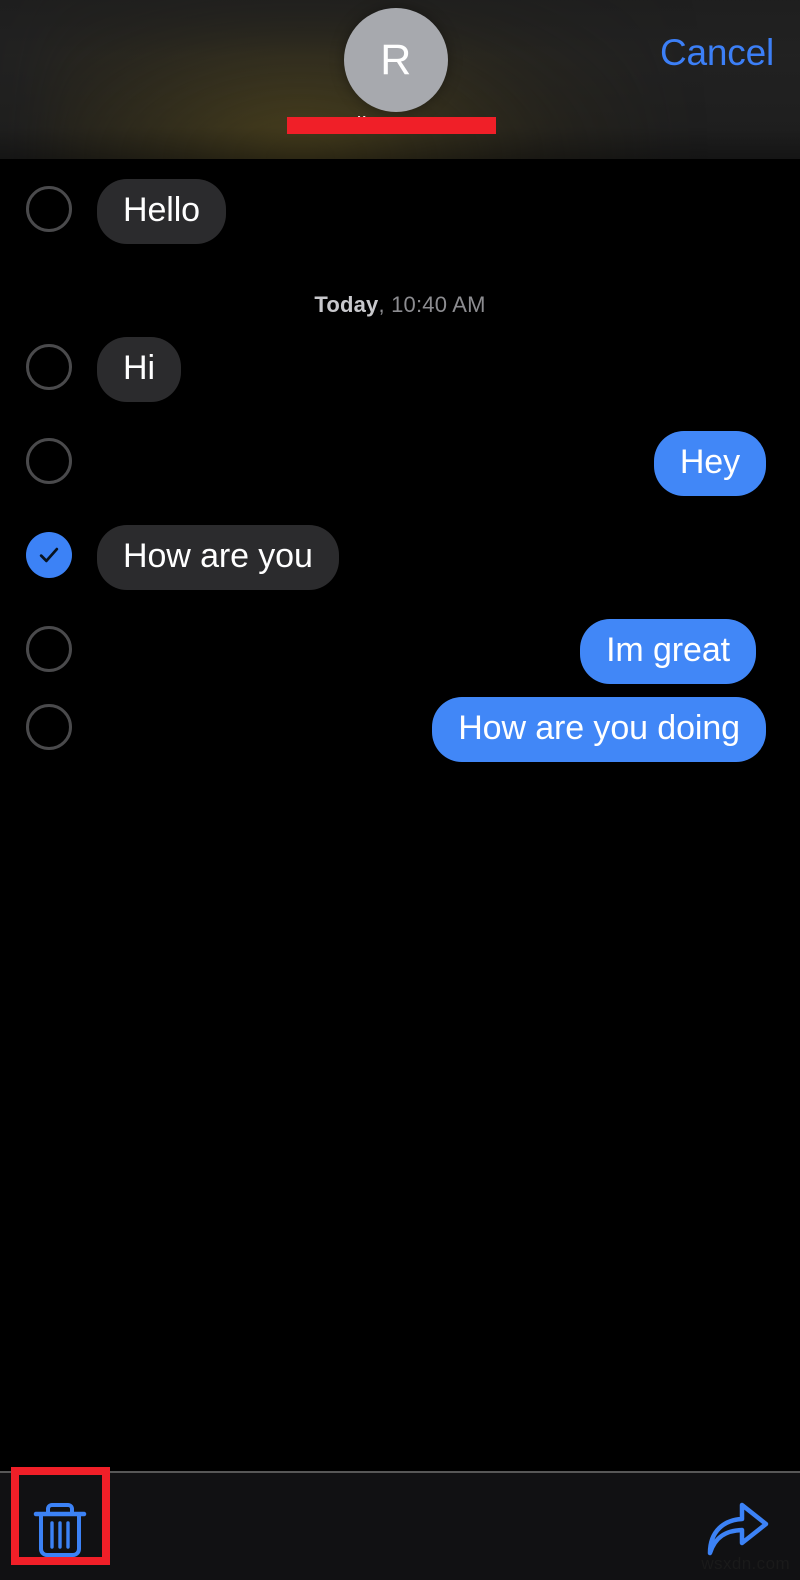 The height and width of the screenshot is (1580, 800). I want to click on timestamp-day: Today, so click(346, 304).